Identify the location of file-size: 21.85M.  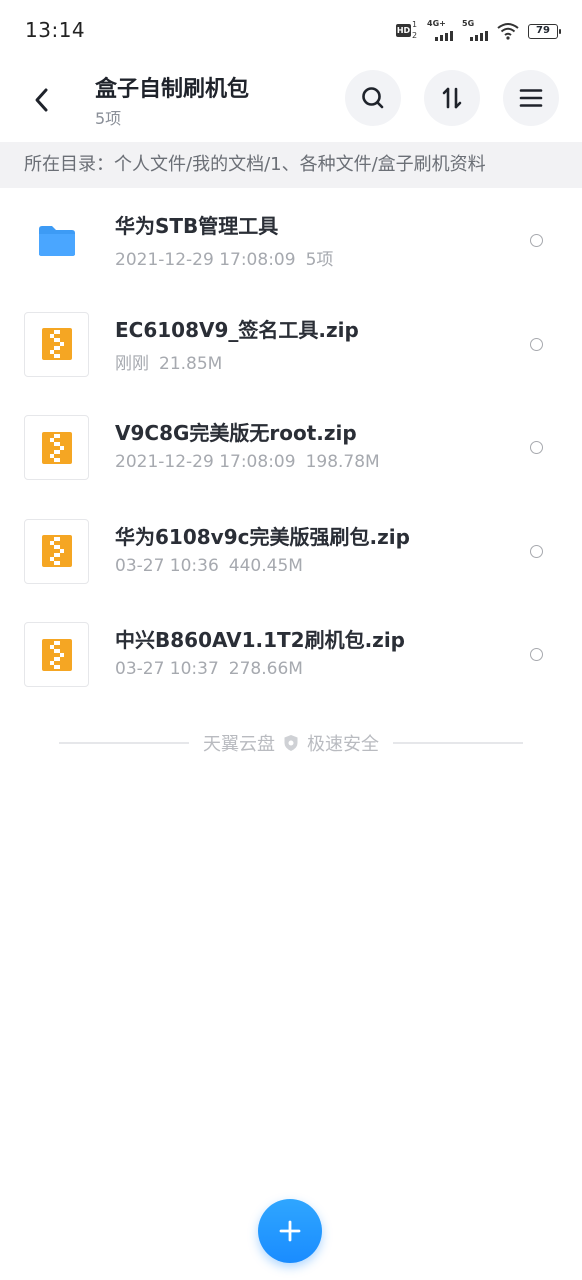
(191, 363).